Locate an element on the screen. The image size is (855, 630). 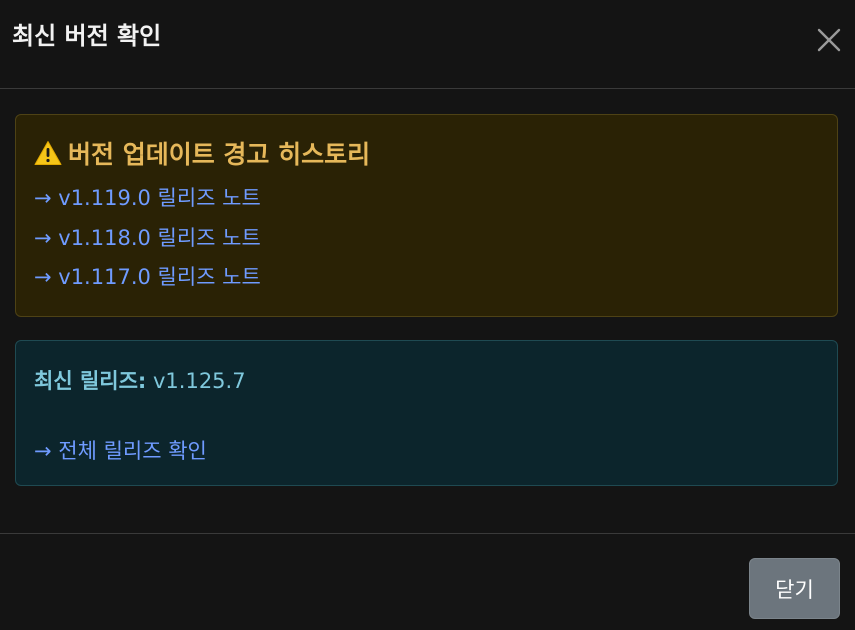
latest-release-version: v1.125.7 is located at coordinates (199, 381).